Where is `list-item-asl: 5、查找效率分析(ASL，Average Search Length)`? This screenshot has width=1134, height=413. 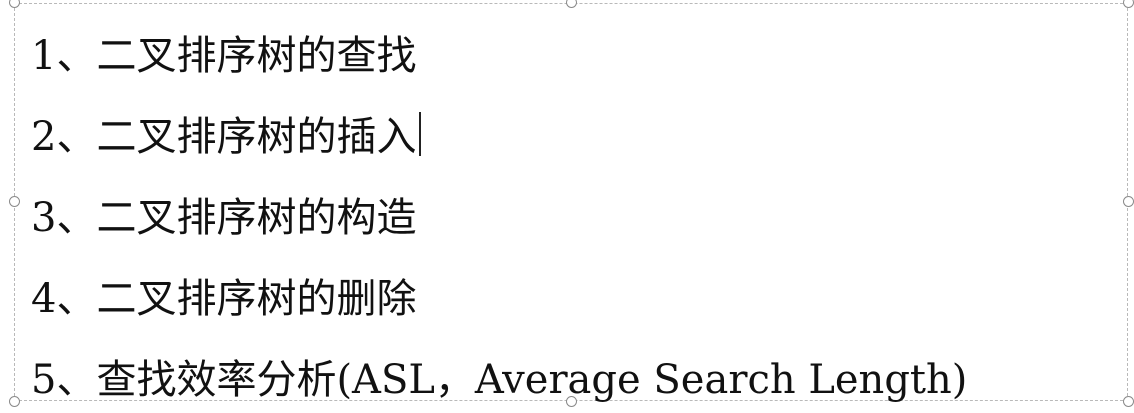
list-item-asl: 5、查找效率分析(ASL，Average Search Length) is located at coordinates (499, 381).